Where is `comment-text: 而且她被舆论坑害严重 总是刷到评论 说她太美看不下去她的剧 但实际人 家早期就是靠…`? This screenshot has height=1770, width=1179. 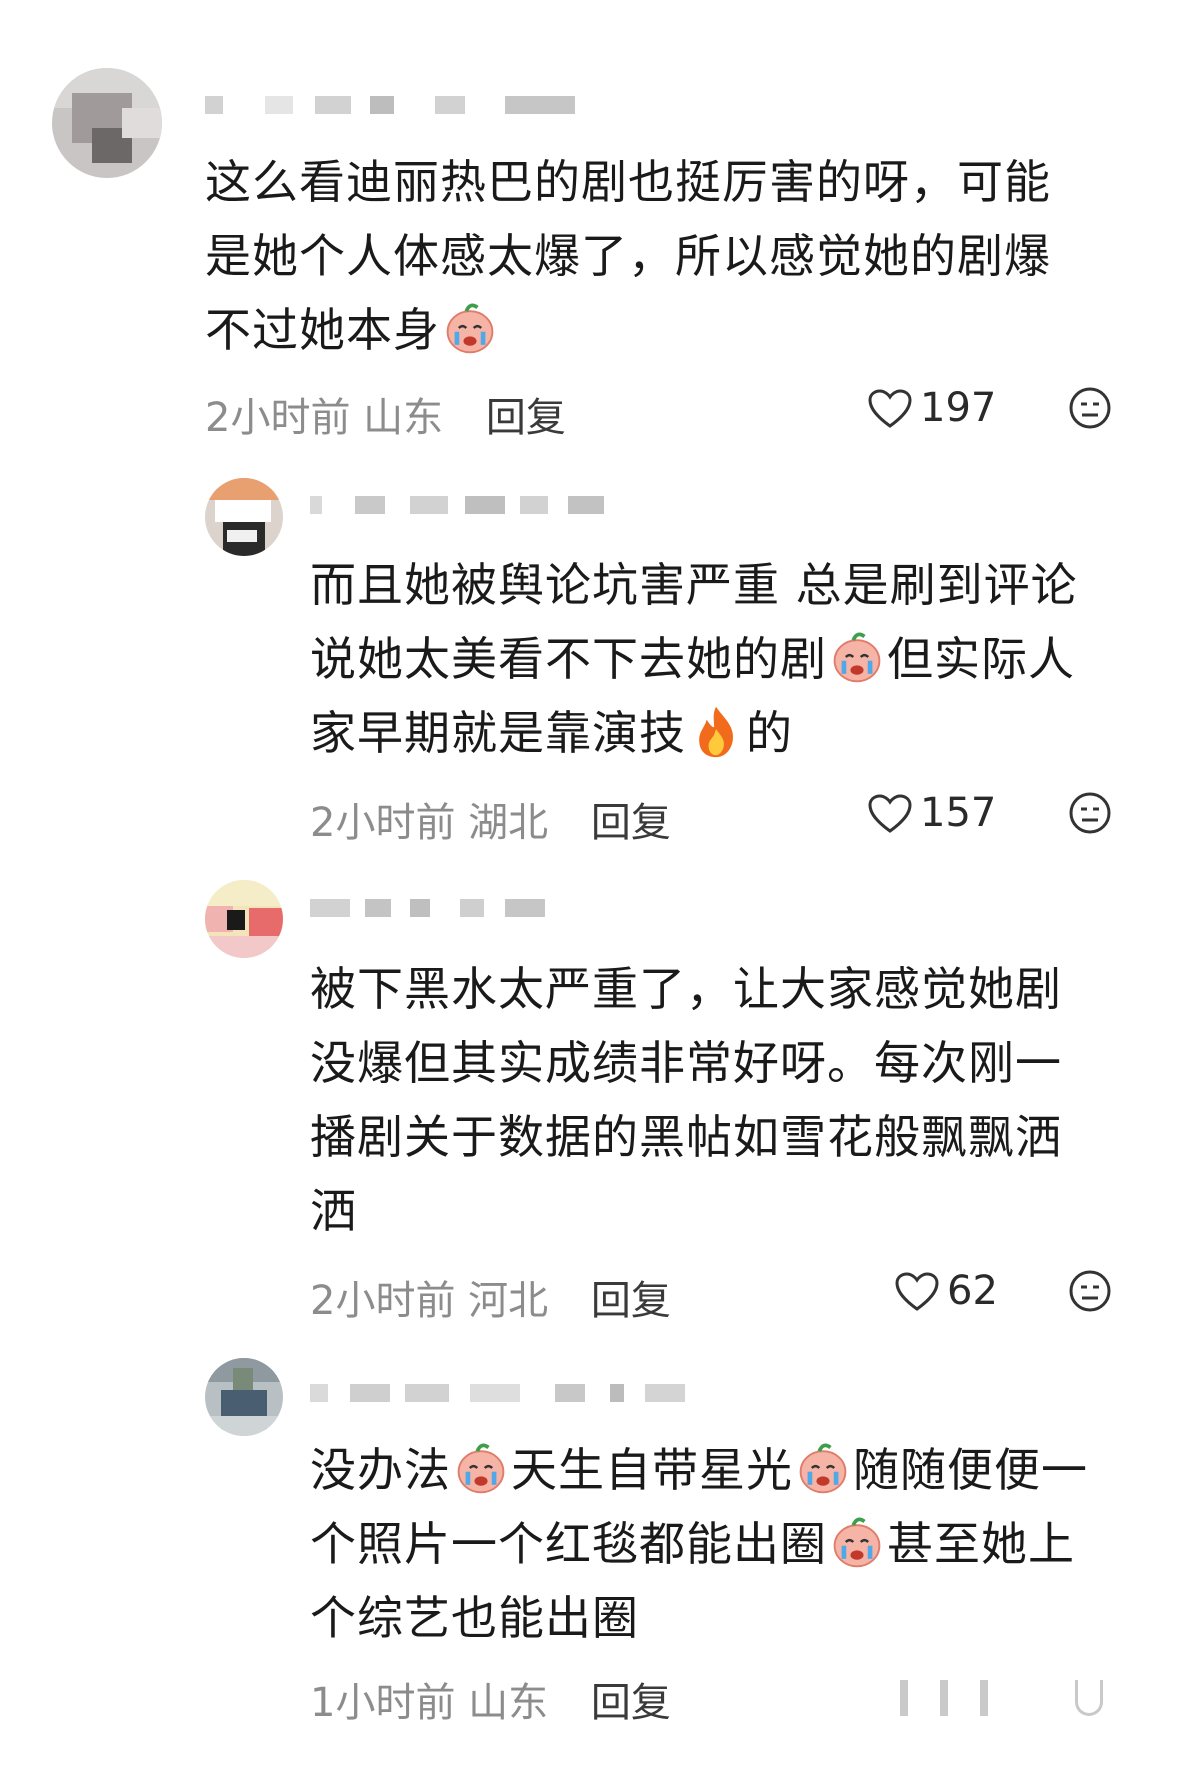 comment-text: 而且她被舆论坑害严重 总是刷到评论 说她太美看不下去她的剧 但实际人 家早期就是靠… is located at coordinates (694, 659).